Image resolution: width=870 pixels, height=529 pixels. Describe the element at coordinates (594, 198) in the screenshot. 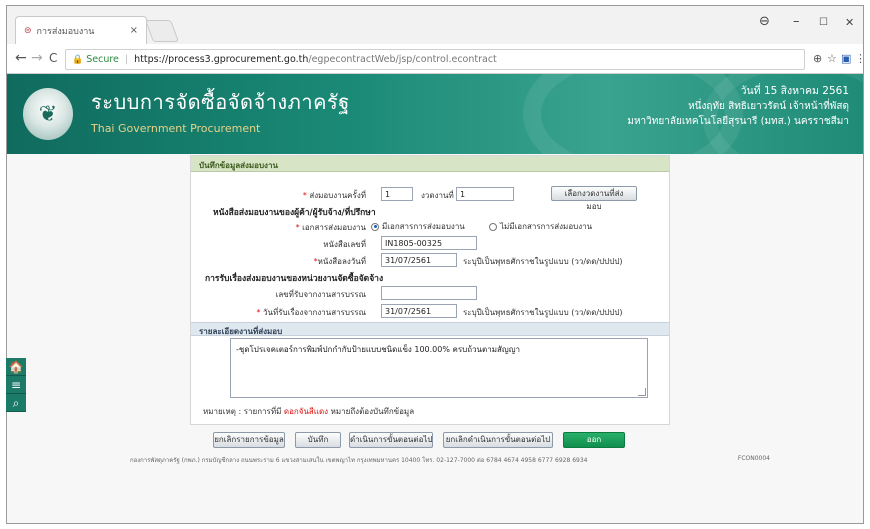

I see `select-period-button: เลือกงวดงานที่ส่งมอบ` at that location.